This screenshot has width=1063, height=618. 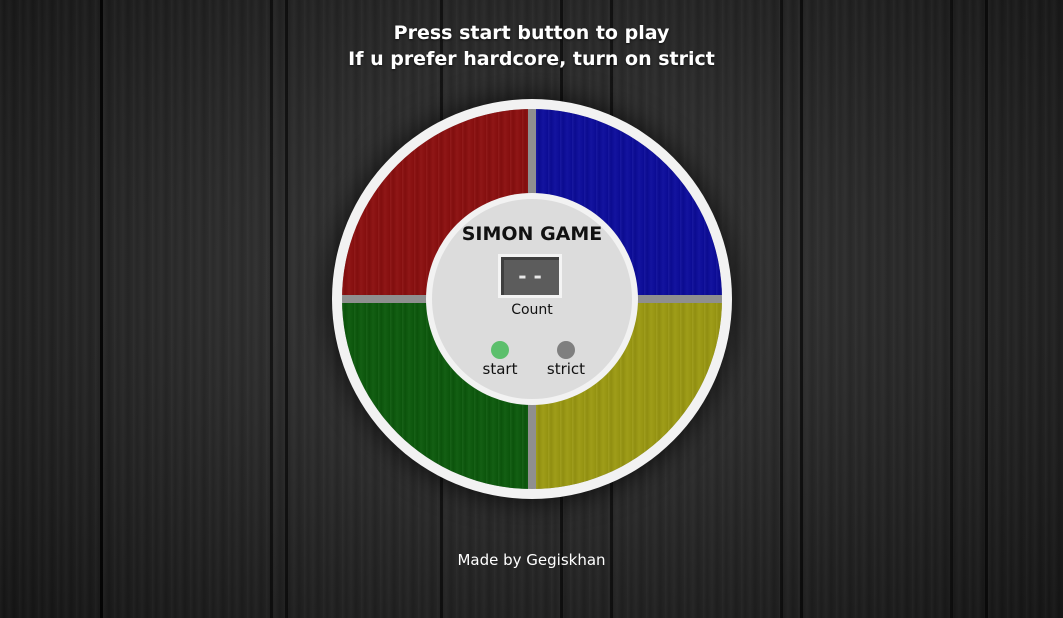 I want to click on control-panel: SIMON GAME - - Count start strict, so click(x=532, y=299).